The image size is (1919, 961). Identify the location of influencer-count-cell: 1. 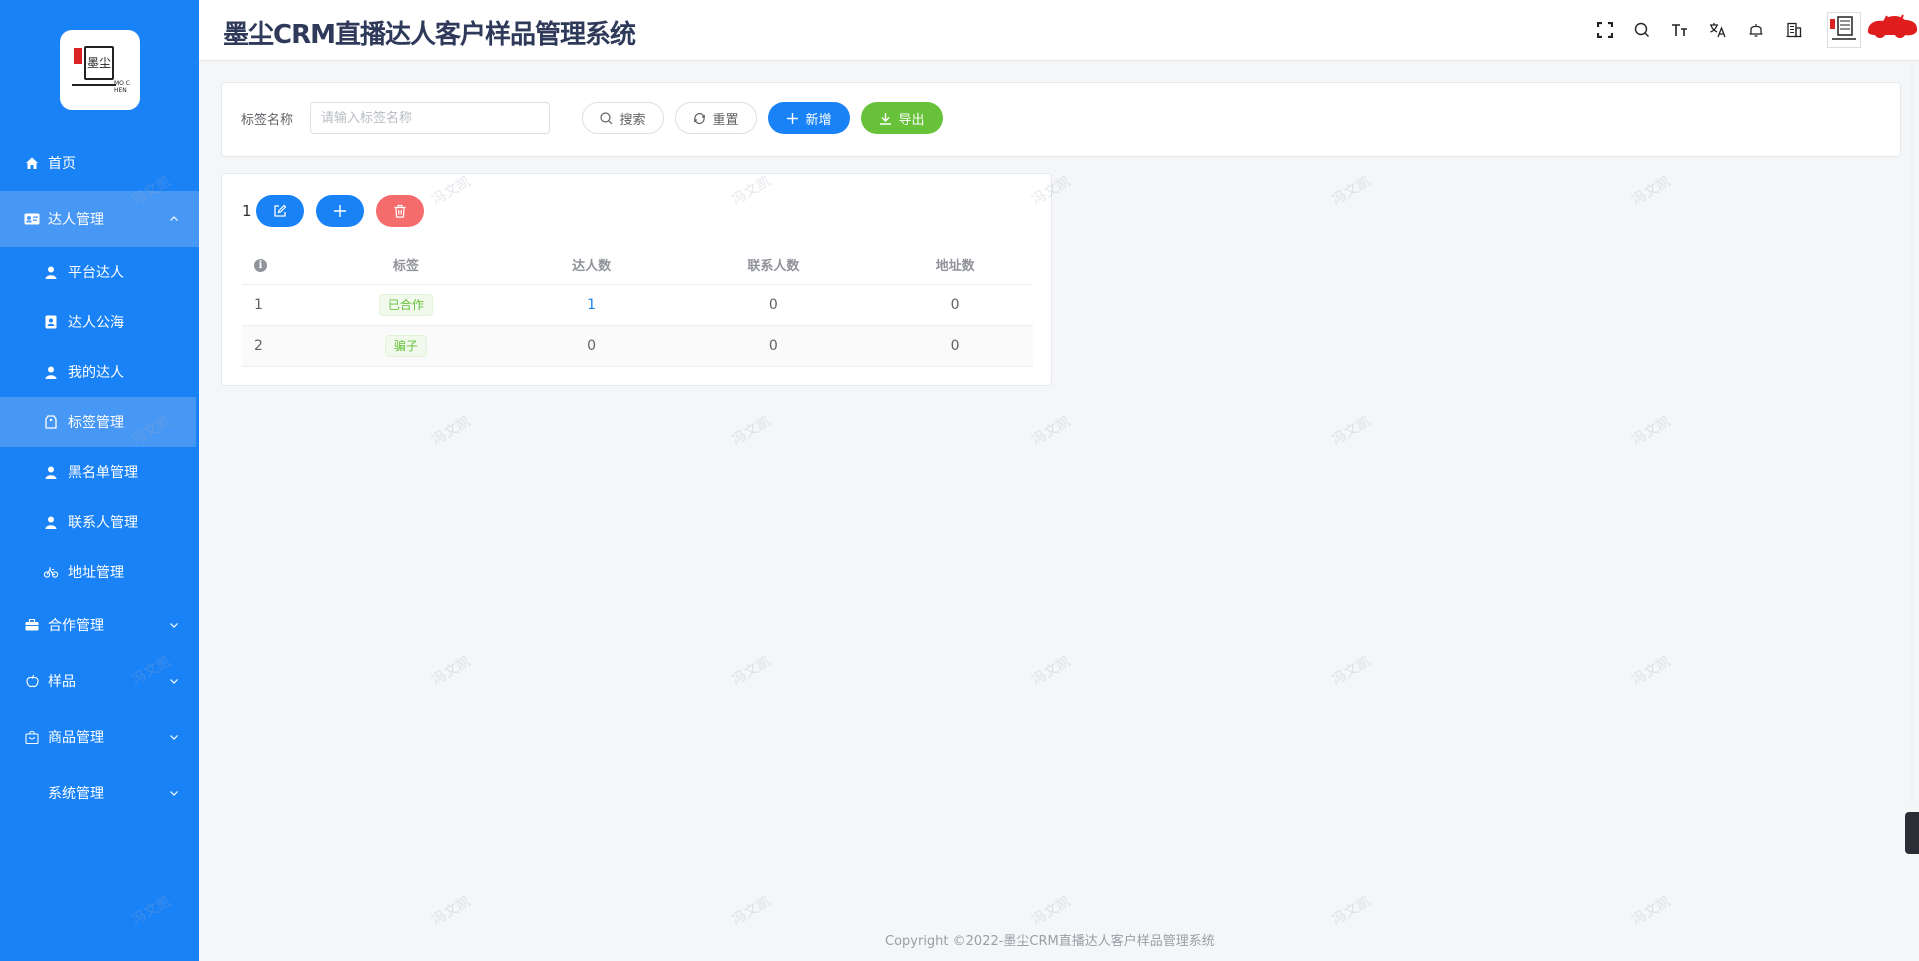
(591, 305).